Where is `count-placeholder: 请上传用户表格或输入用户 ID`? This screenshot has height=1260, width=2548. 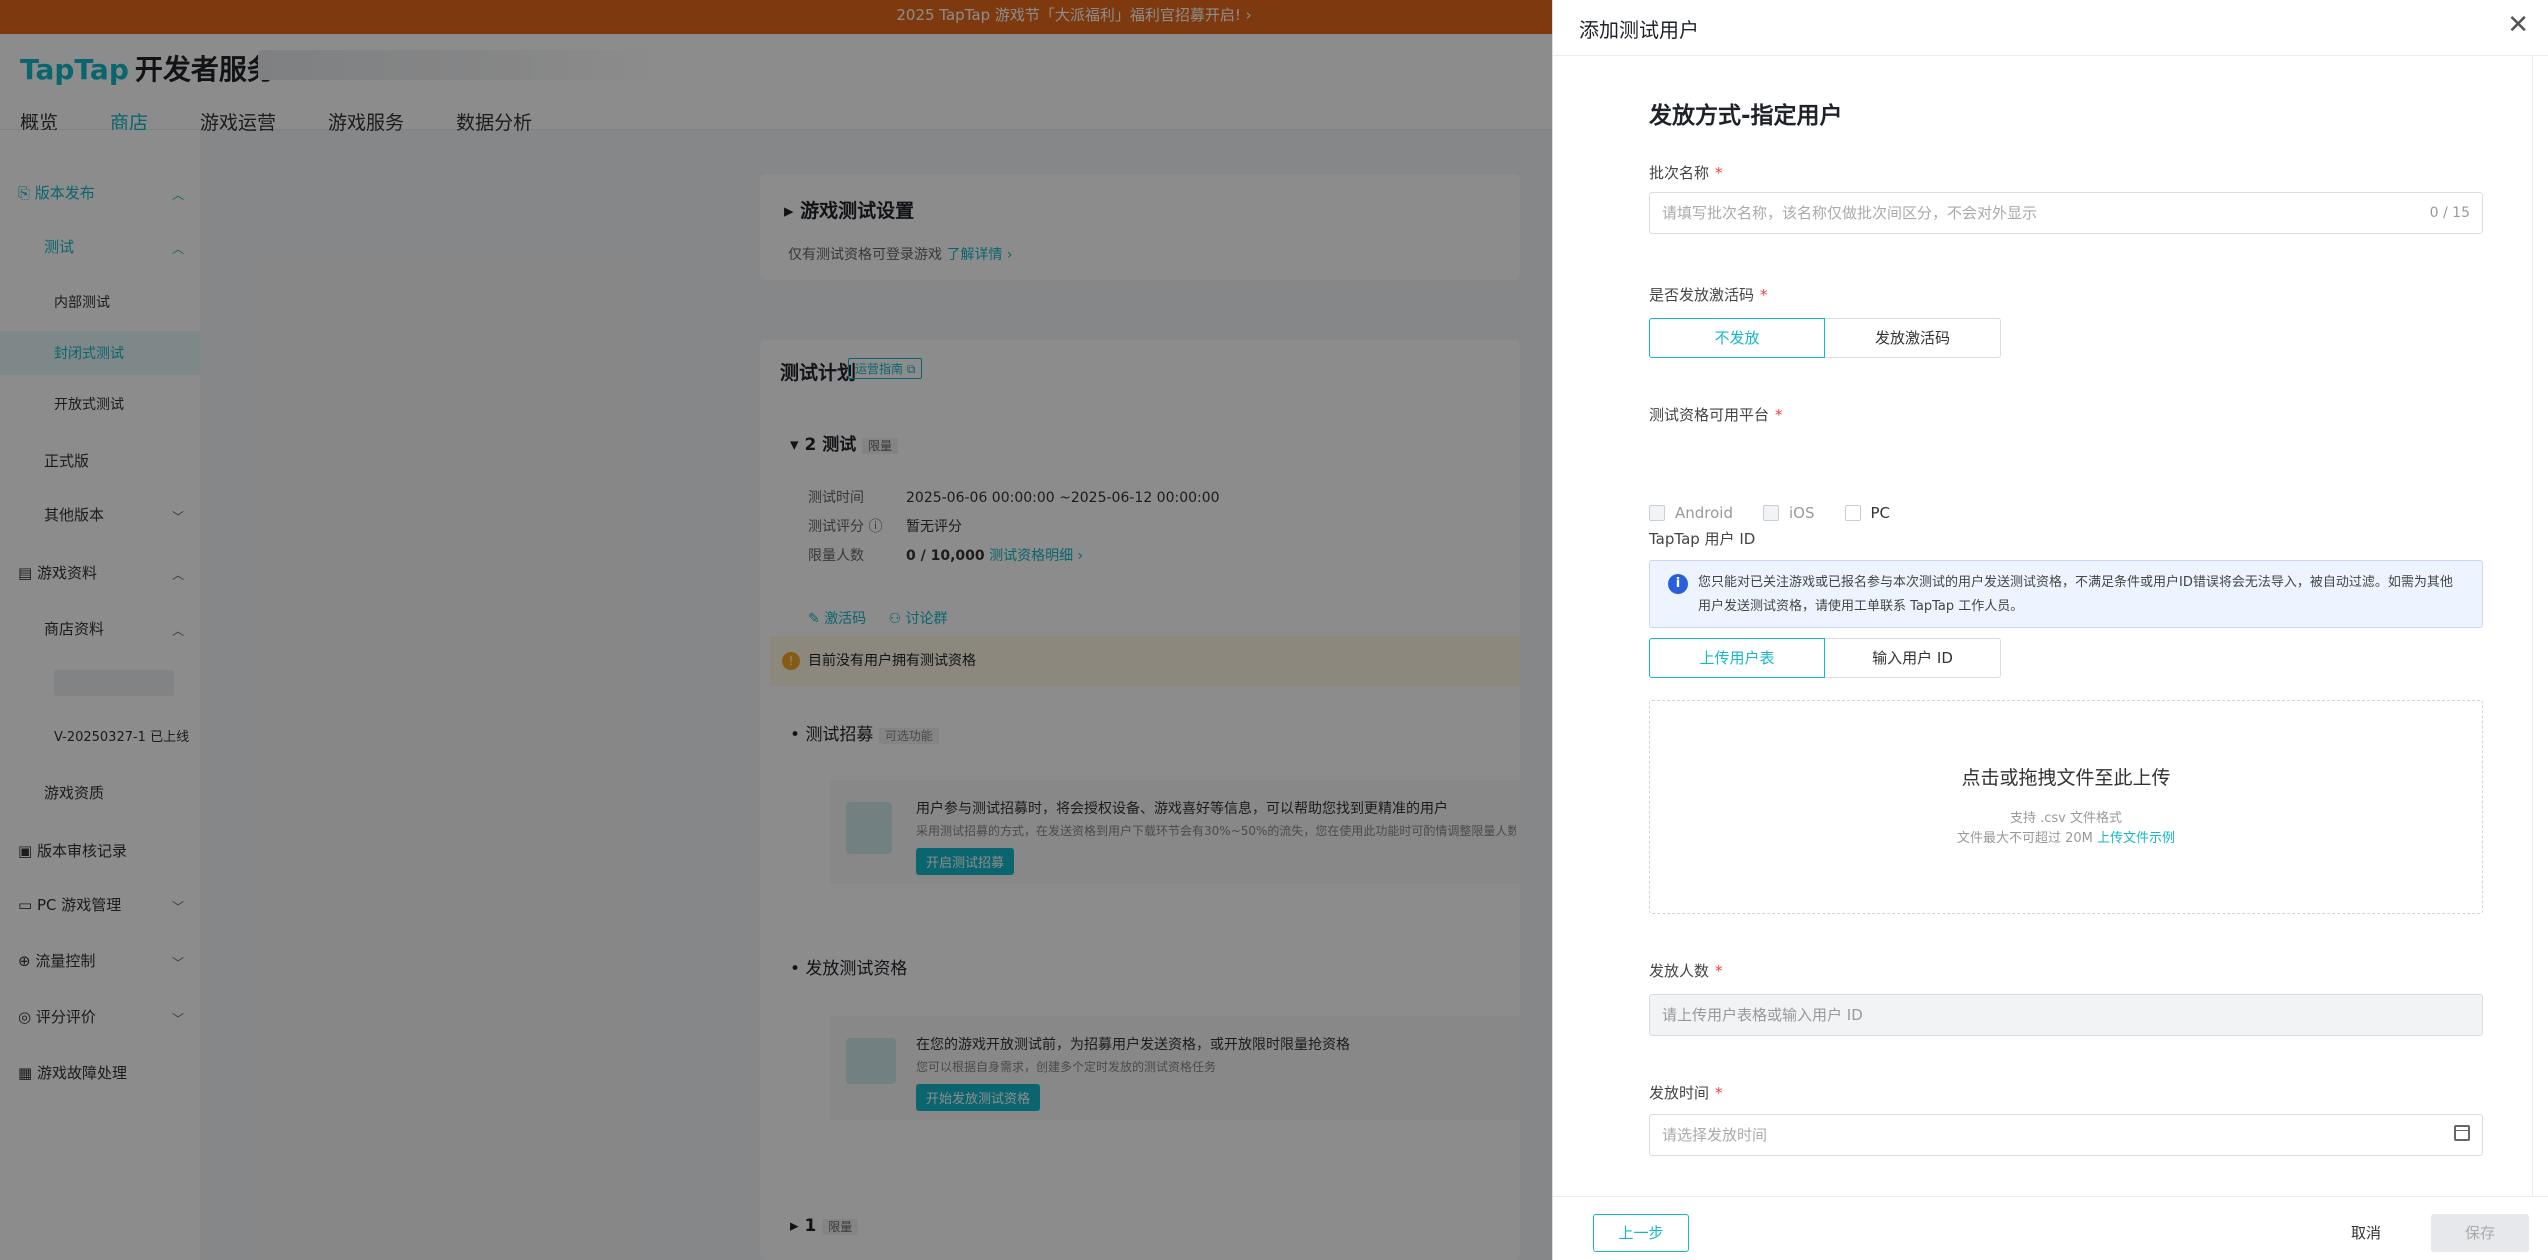
count-placeholder: 请上传用户表格或输入用户 ID is located at coordinates (1762, 1015).